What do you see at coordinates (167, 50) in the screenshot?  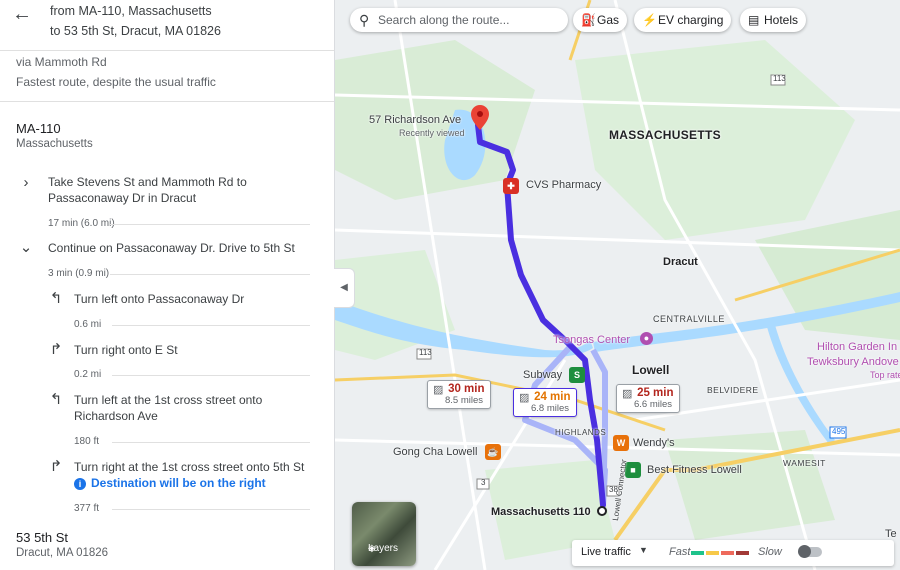 I see `header-divider` at bounding box center [167, 50].